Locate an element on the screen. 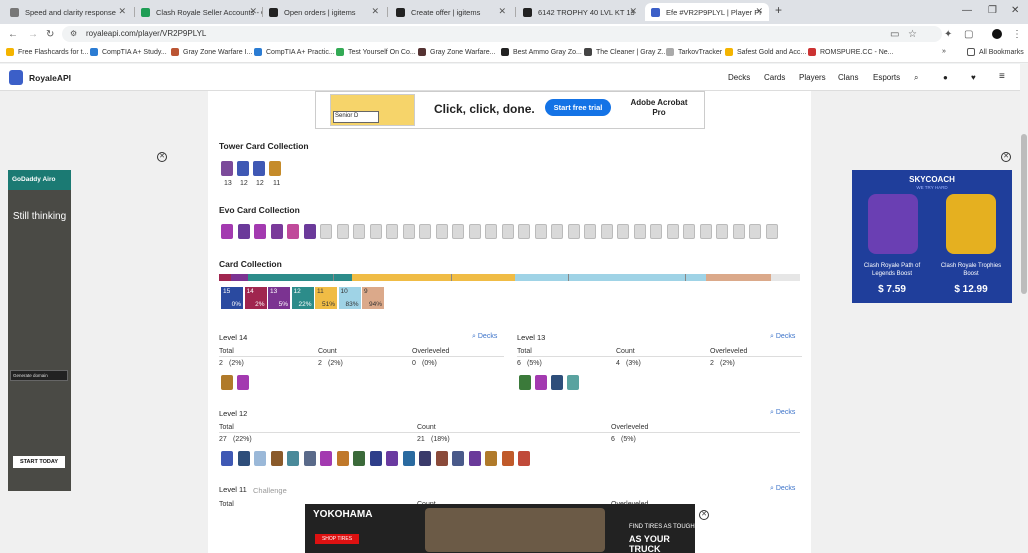 This screenshot has width=1028, height=553. ad-cta-button: START TODAY is located at coordinates (39, 462).